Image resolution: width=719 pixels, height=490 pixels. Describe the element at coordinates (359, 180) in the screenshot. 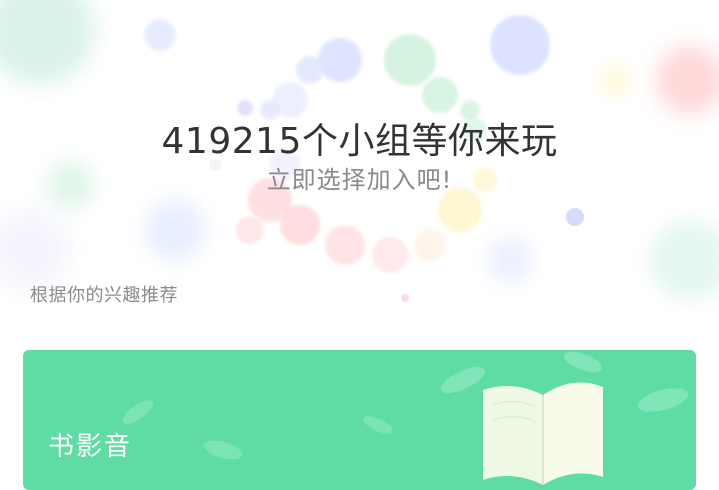

I see `join-prompt: 立即选择加入吧!` at that location.